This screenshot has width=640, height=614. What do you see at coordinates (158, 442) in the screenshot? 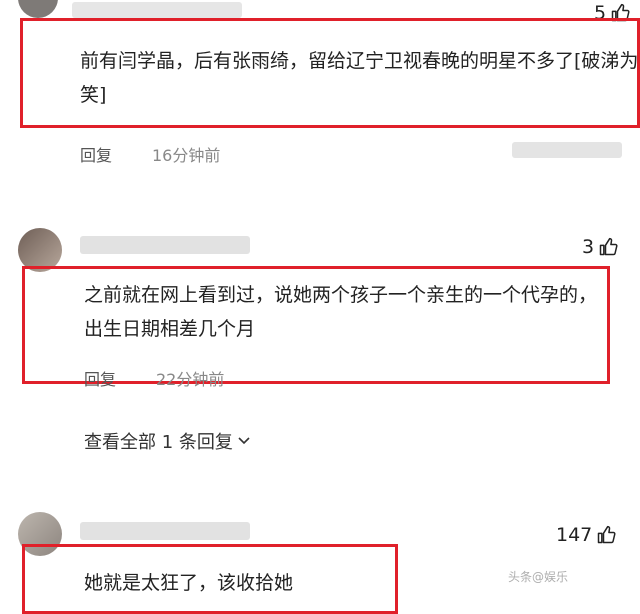
I see `view-replies-label: 查看全部 1 条回复` at bounding box center [158, 442].